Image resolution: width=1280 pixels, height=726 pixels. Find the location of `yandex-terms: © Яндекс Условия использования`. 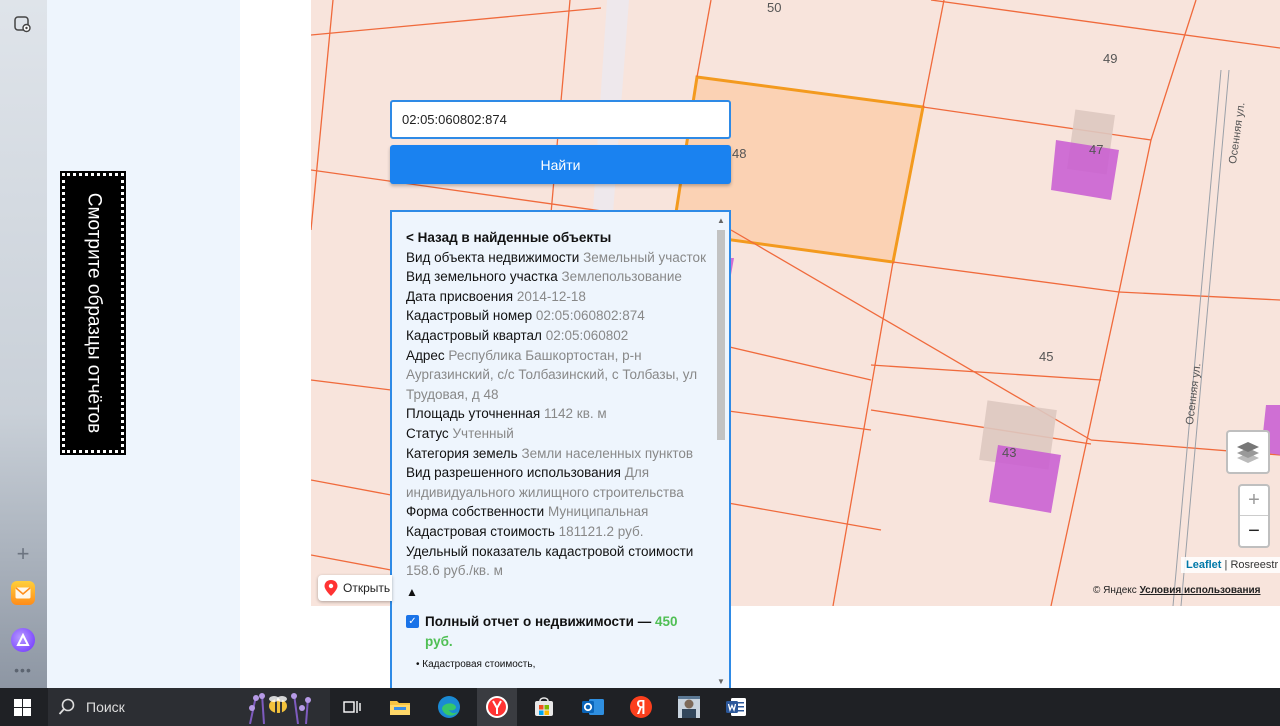

yandex-terms: © Яндекс Условия использования is located at coordinates (1186, 590).